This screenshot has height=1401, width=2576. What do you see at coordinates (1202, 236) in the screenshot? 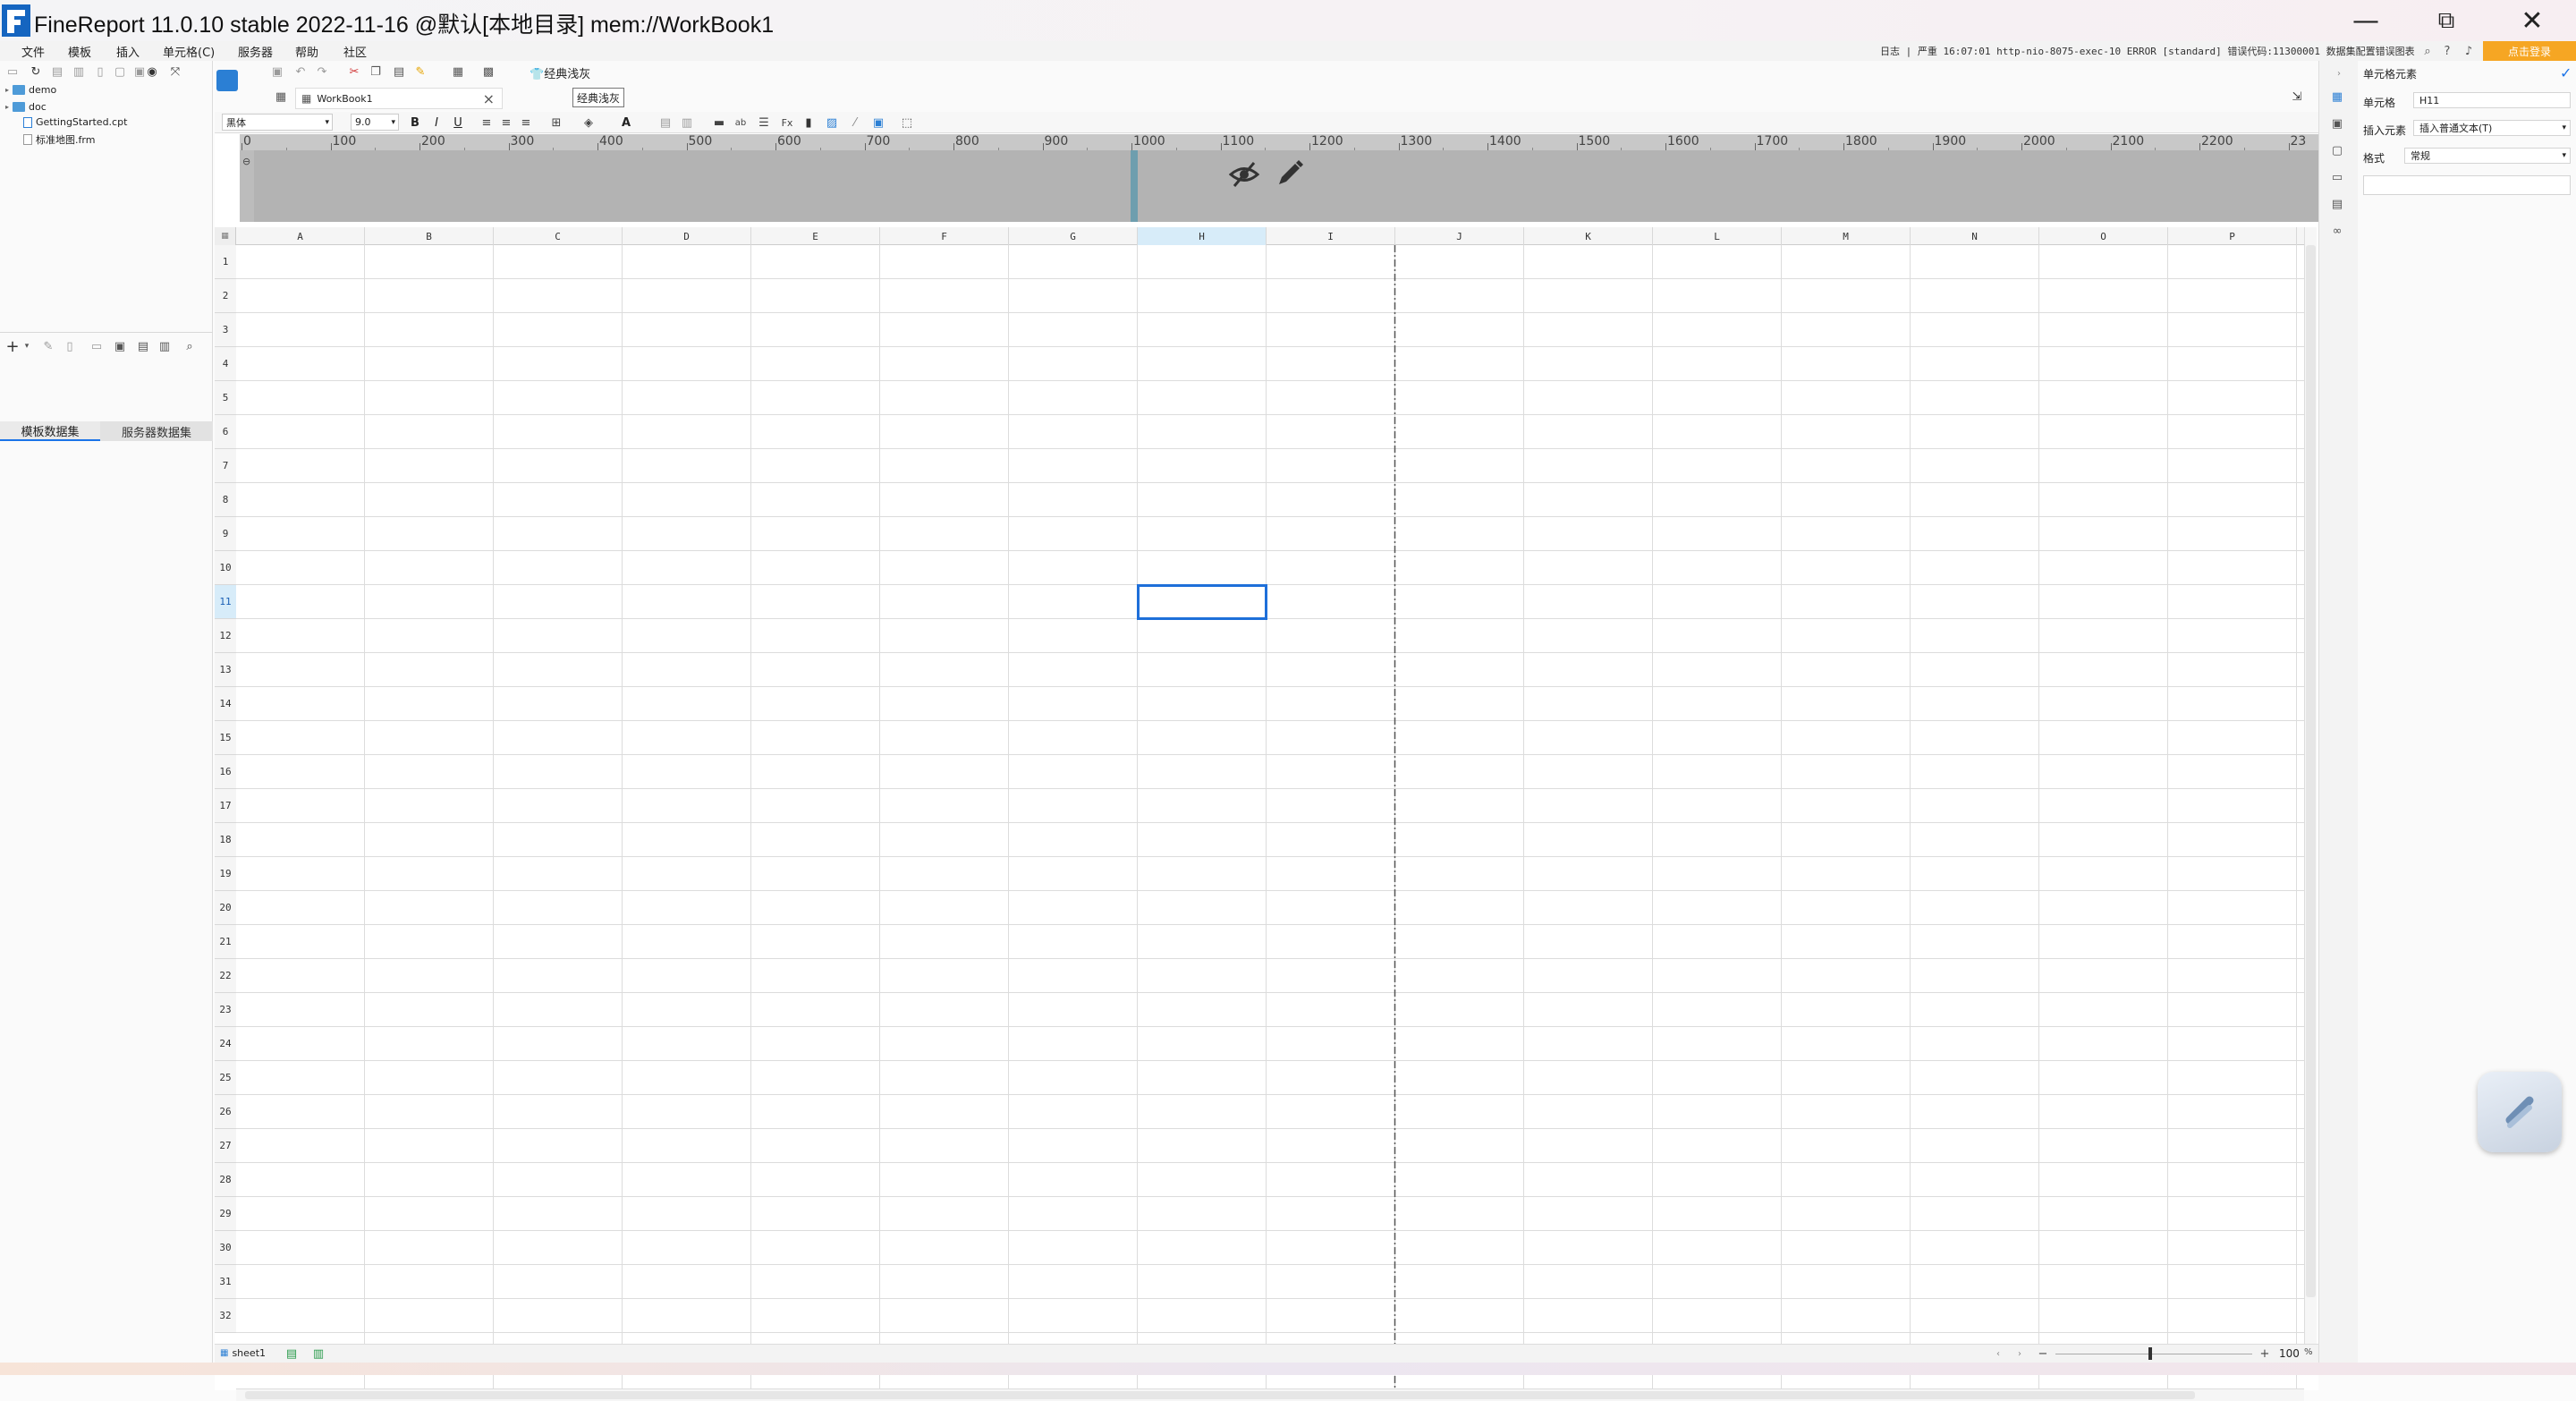
I see `column-header-h: H` at bounding box center [1202, 236].